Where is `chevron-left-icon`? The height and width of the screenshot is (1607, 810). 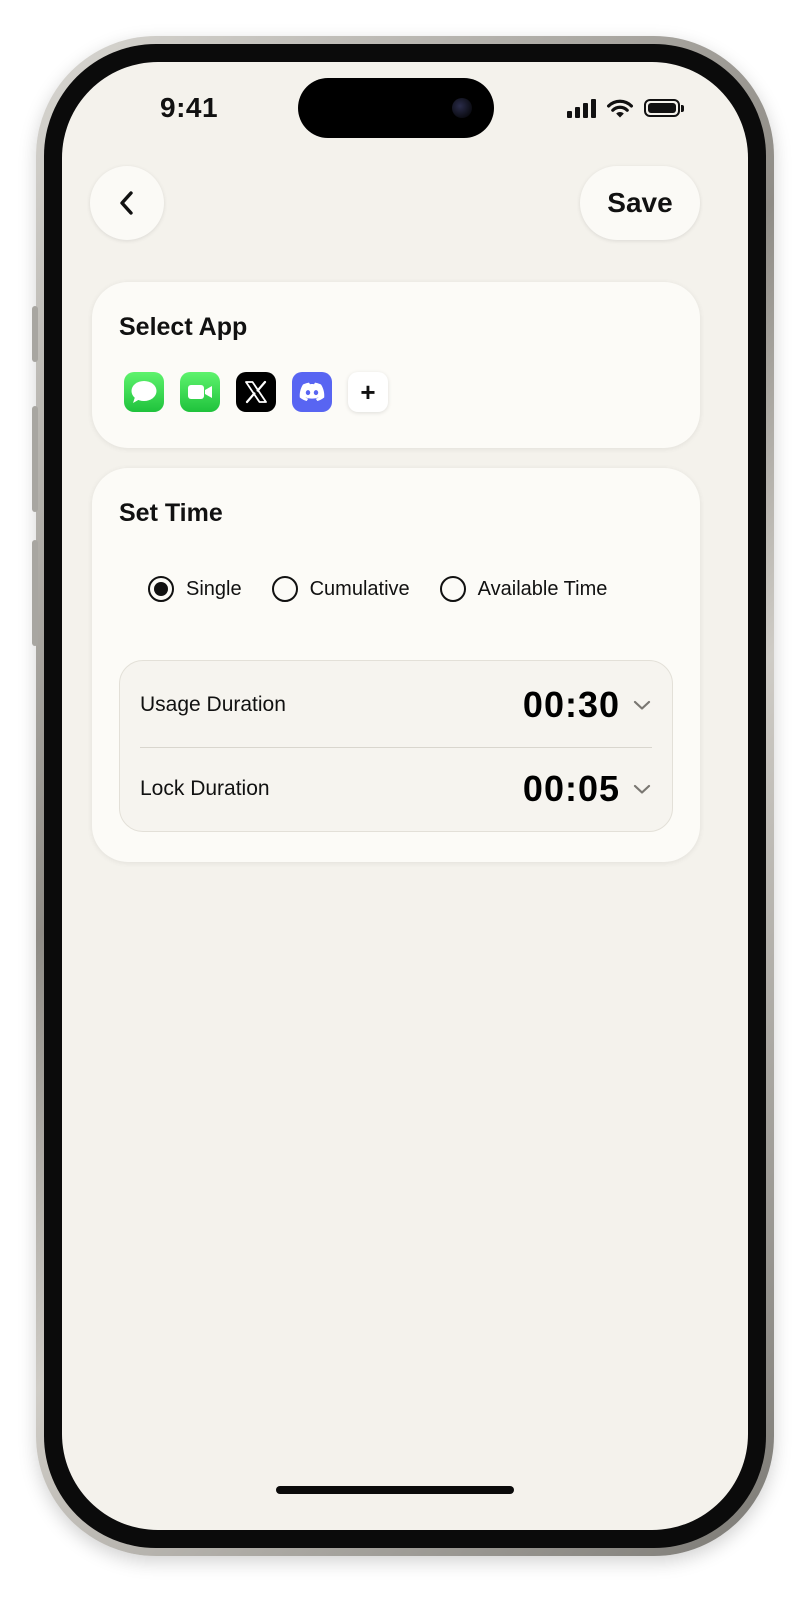
chevron-left-icon is located at coordinates (126, 203).